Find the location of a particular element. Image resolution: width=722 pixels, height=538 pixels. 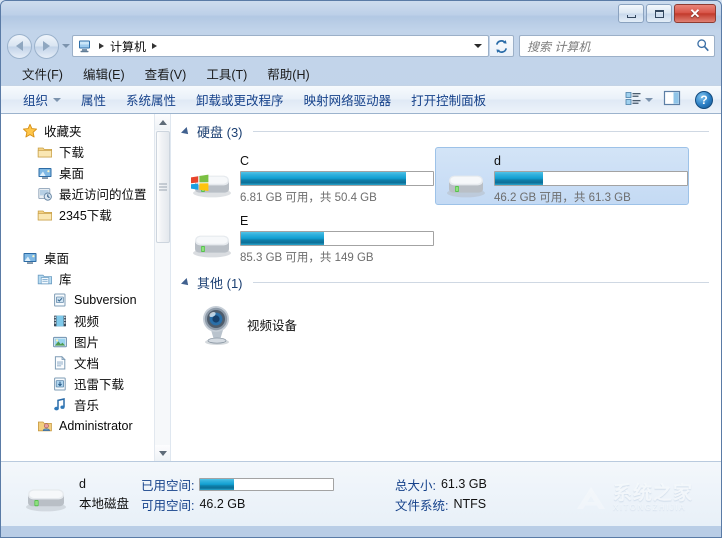

breadcrumb-computer: 计算机 is located at coordinates (128, 46).